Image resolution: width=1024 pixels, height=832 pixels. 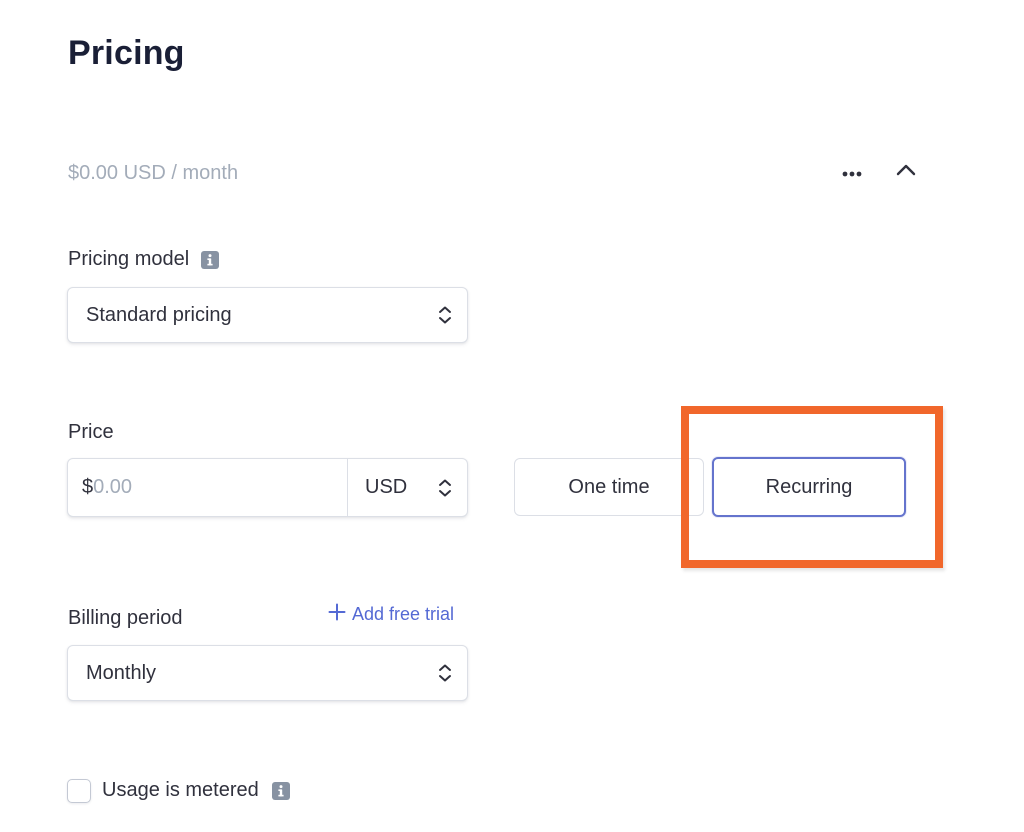 What do you see at coordinates (267, 673) in the screenshot?
I see `billing-period-select: Monthly` at bounding box center [267, 673].